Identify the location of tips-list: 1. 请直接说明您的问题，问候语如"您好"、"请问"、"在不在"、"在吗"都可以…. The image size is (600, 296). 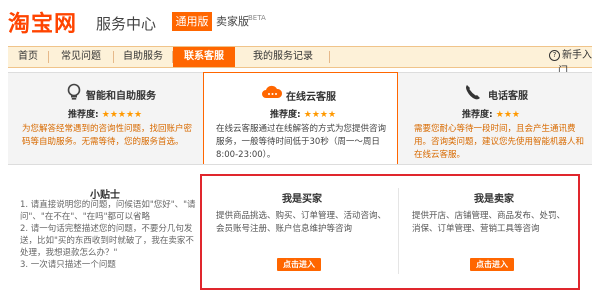
(110, 235).